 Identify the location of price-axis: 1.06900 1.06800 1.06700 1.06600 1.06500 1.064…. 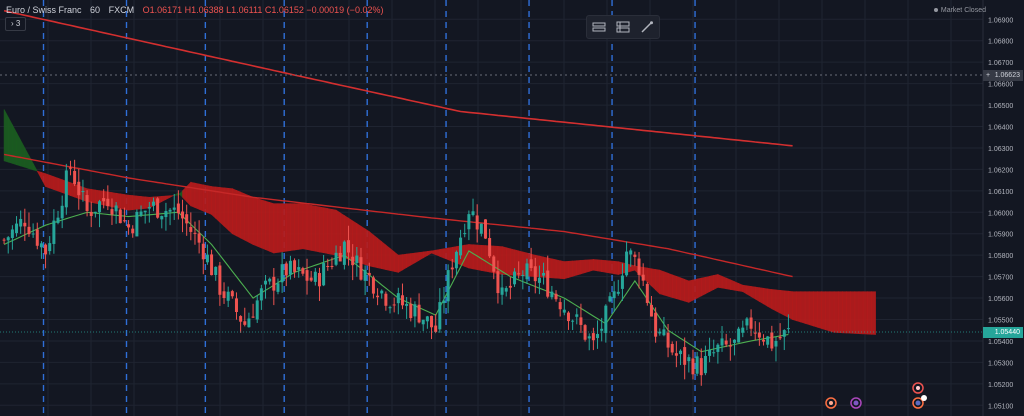
(997, 208).